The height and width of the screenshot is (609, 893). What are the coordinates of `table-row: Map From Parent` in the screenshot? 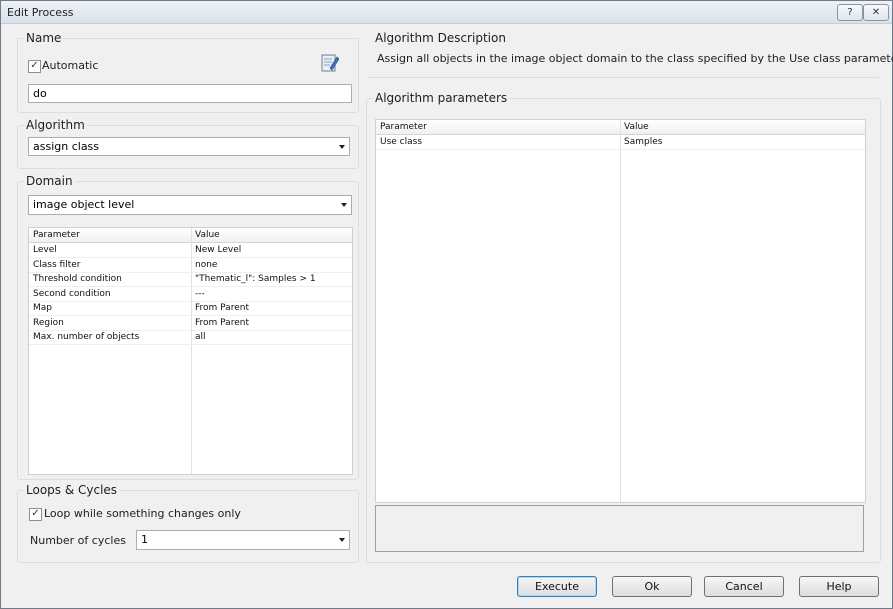 It's located at (190, 308).